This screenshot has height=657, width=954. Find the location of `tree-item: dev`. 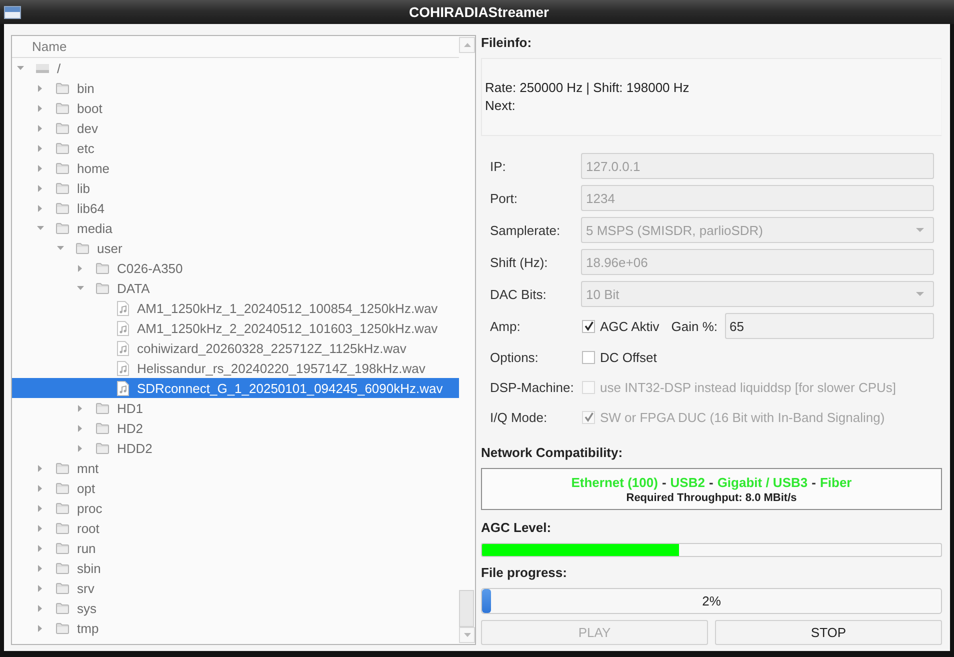

tree-item: dev is located at coordinates (235, 128).